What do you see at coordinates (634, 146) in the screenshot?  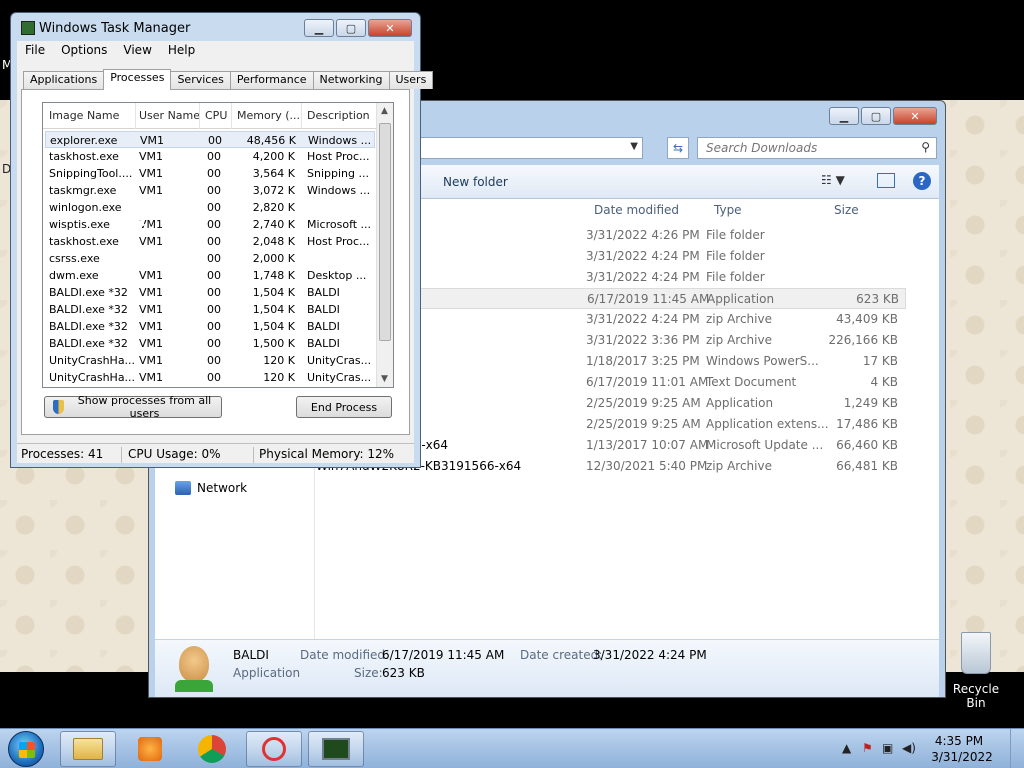 I see `chevron-down-icon: ▼` at bounding box center [634, 146].